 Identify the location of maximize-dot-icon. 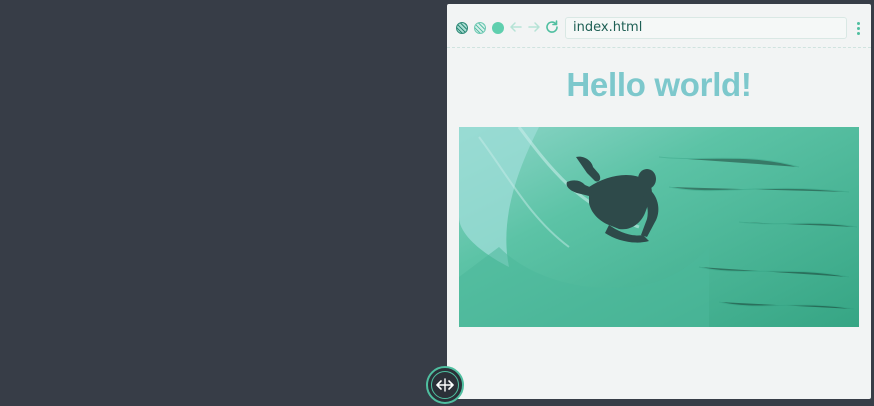
(498, 28).